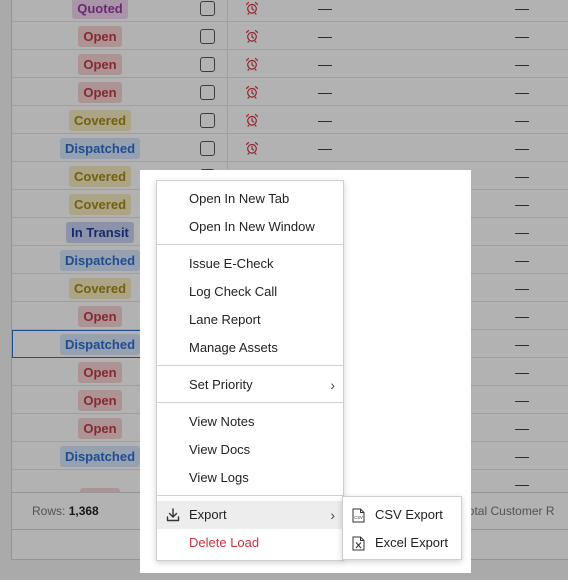 This screenshot has width=568, height=580. I want to click on menu-item-label: Lane Report, so click(225, 319).